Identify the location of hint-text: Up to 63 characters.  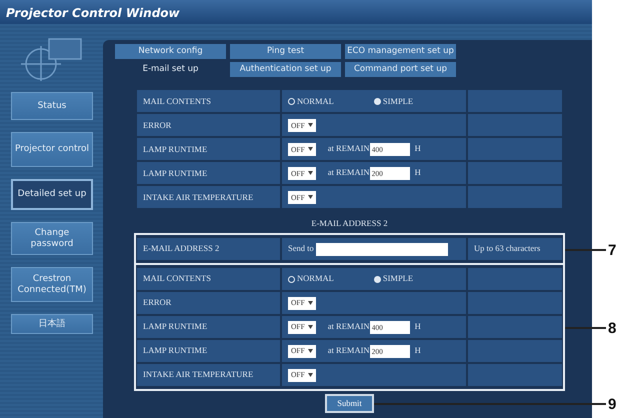
(515, 249).